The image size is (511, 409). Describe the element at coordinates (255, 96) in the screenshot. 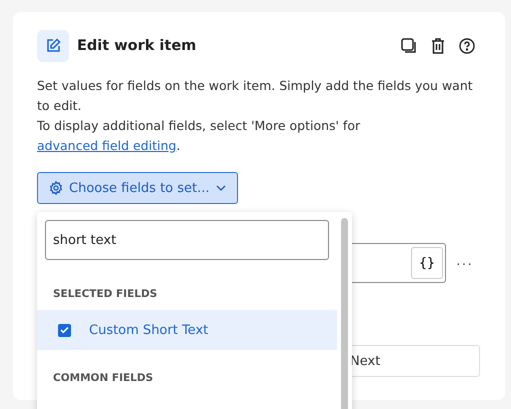

I see `description-text: Set values for fields on the work item. Simply add the fields you want to edit.` at that location.